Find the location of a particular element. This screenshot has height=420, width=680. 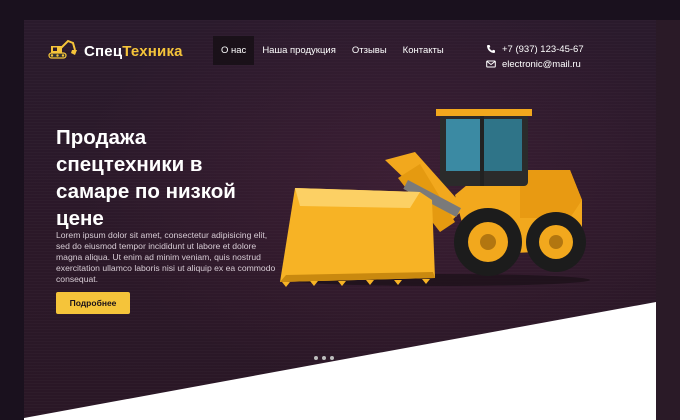

nav-item-products: Наша продукция is located at coordinates (299, 50).